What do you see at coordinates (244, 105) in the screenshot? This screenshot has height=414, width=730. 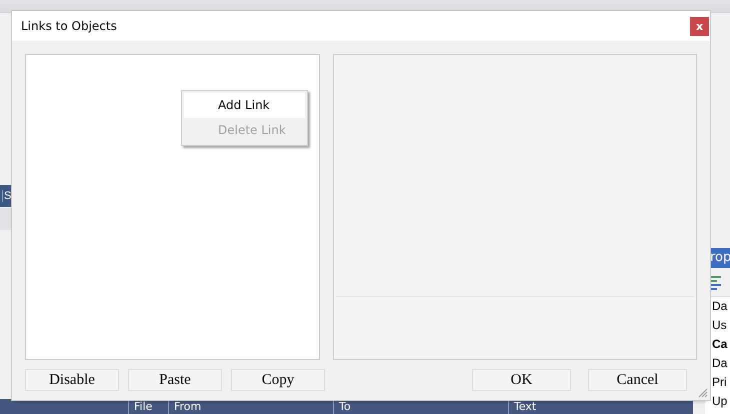 I see `menu-item: Add Link` at bounding box center [244, 105].